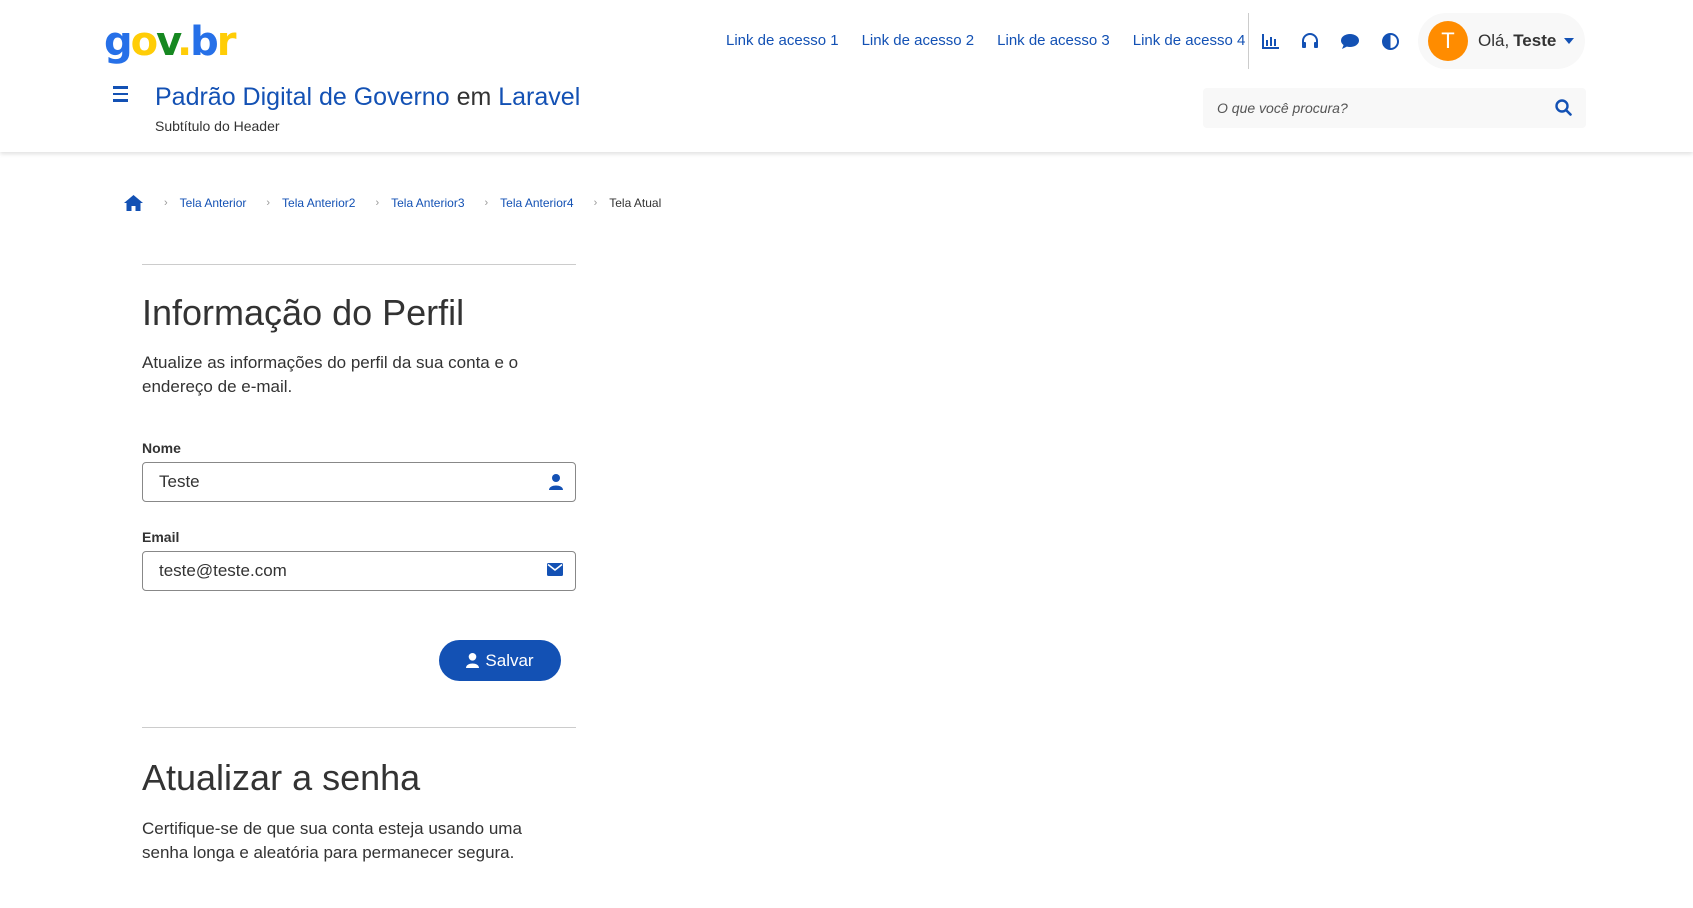 The width and height of the screenshot is (1693, 908). I want to click on govbr-logo: gov.br, so click(170, 42).